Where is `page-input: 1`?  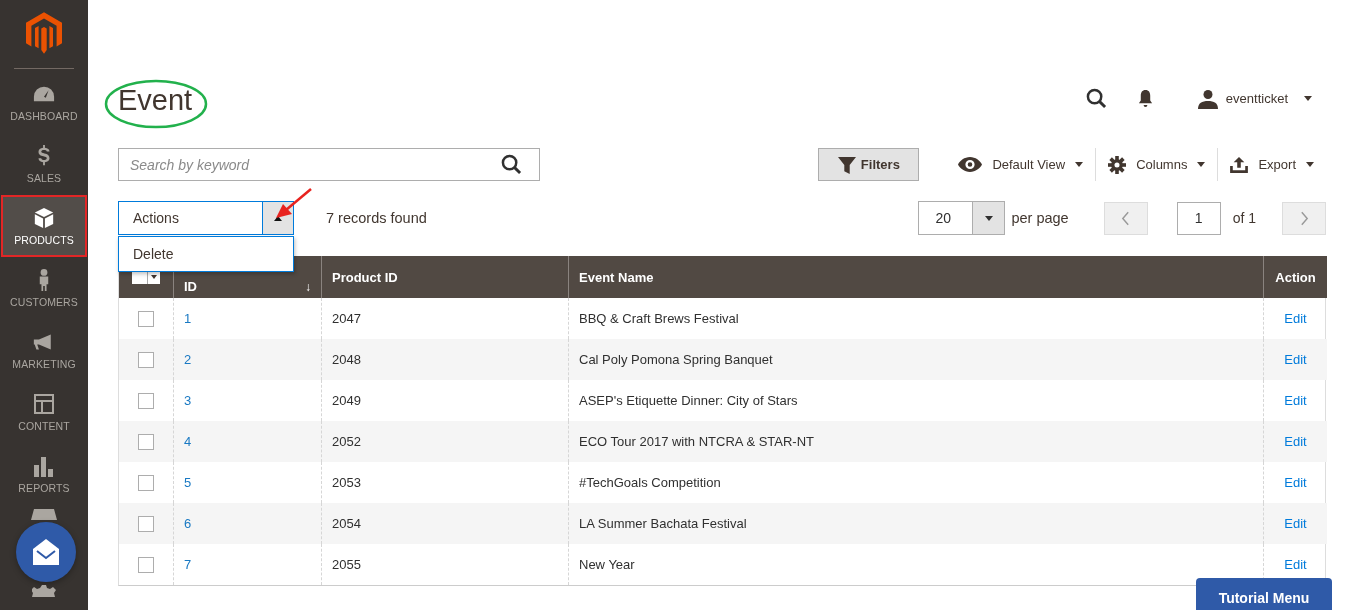
page-input: 1 is located at coordinates (1198, 218).